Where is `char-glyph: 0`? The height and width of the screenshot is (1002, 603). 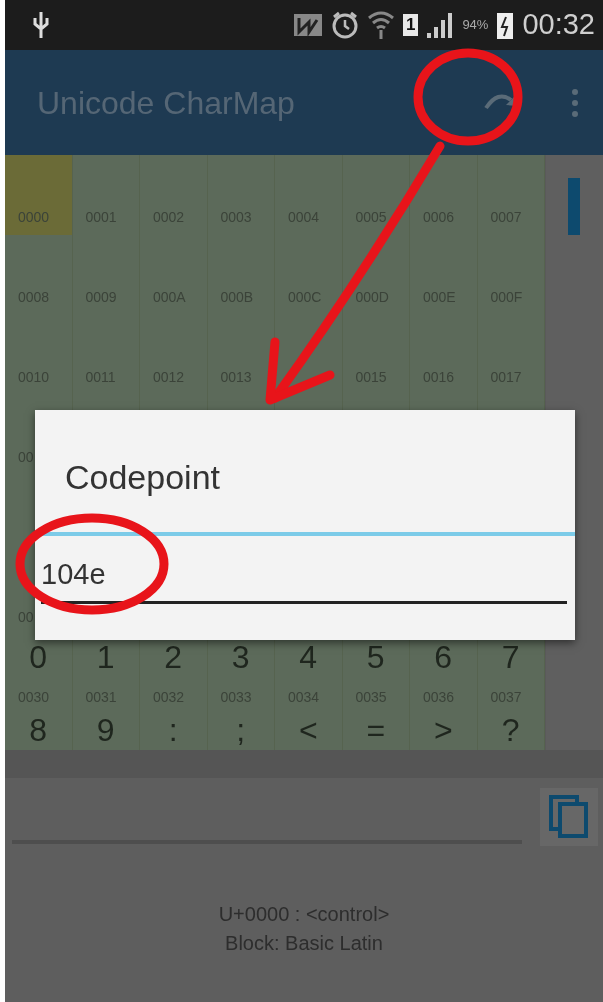
char-glyph: 0 is located at coordinates (38, 657).